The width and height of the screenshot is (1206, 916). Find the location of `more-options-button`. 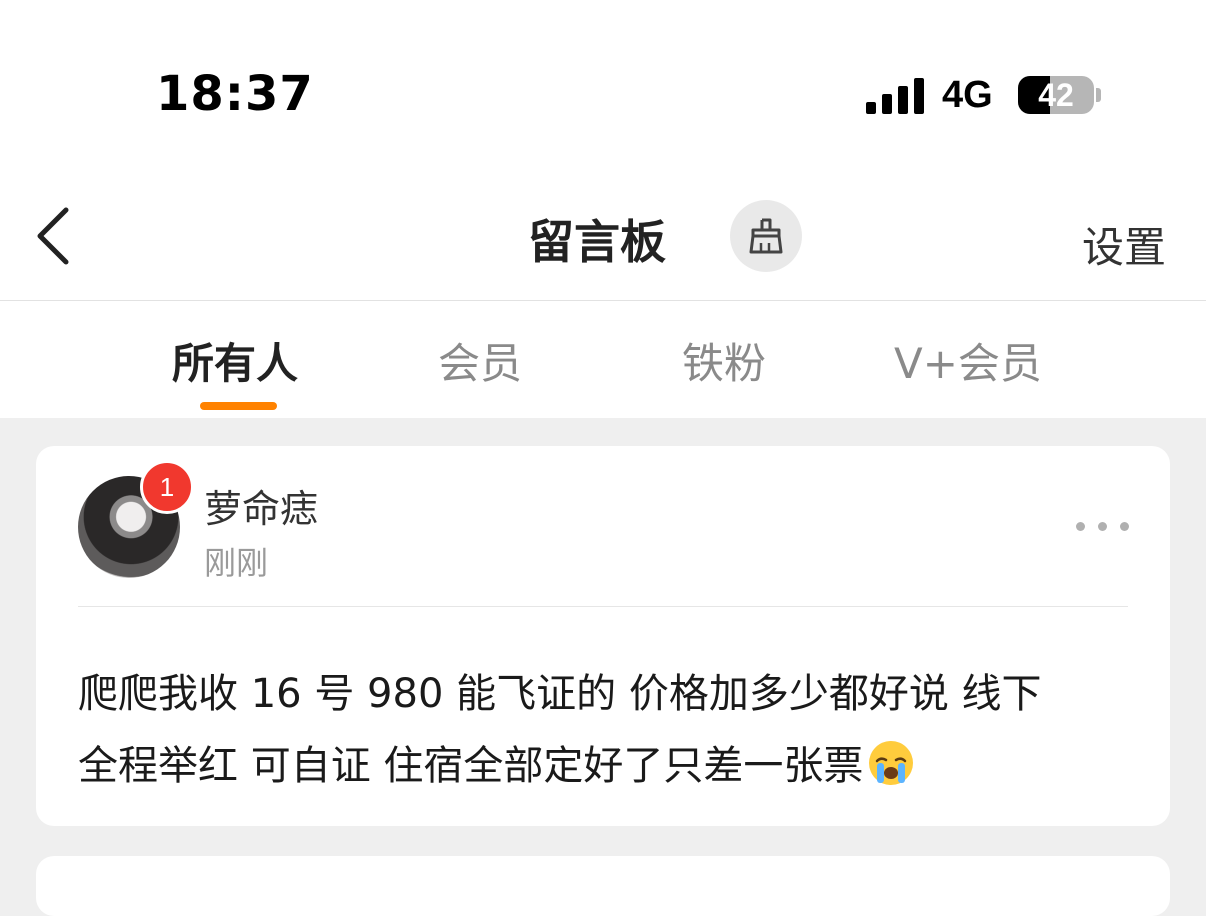

more-options-button is located at coordinates (1102, 526).